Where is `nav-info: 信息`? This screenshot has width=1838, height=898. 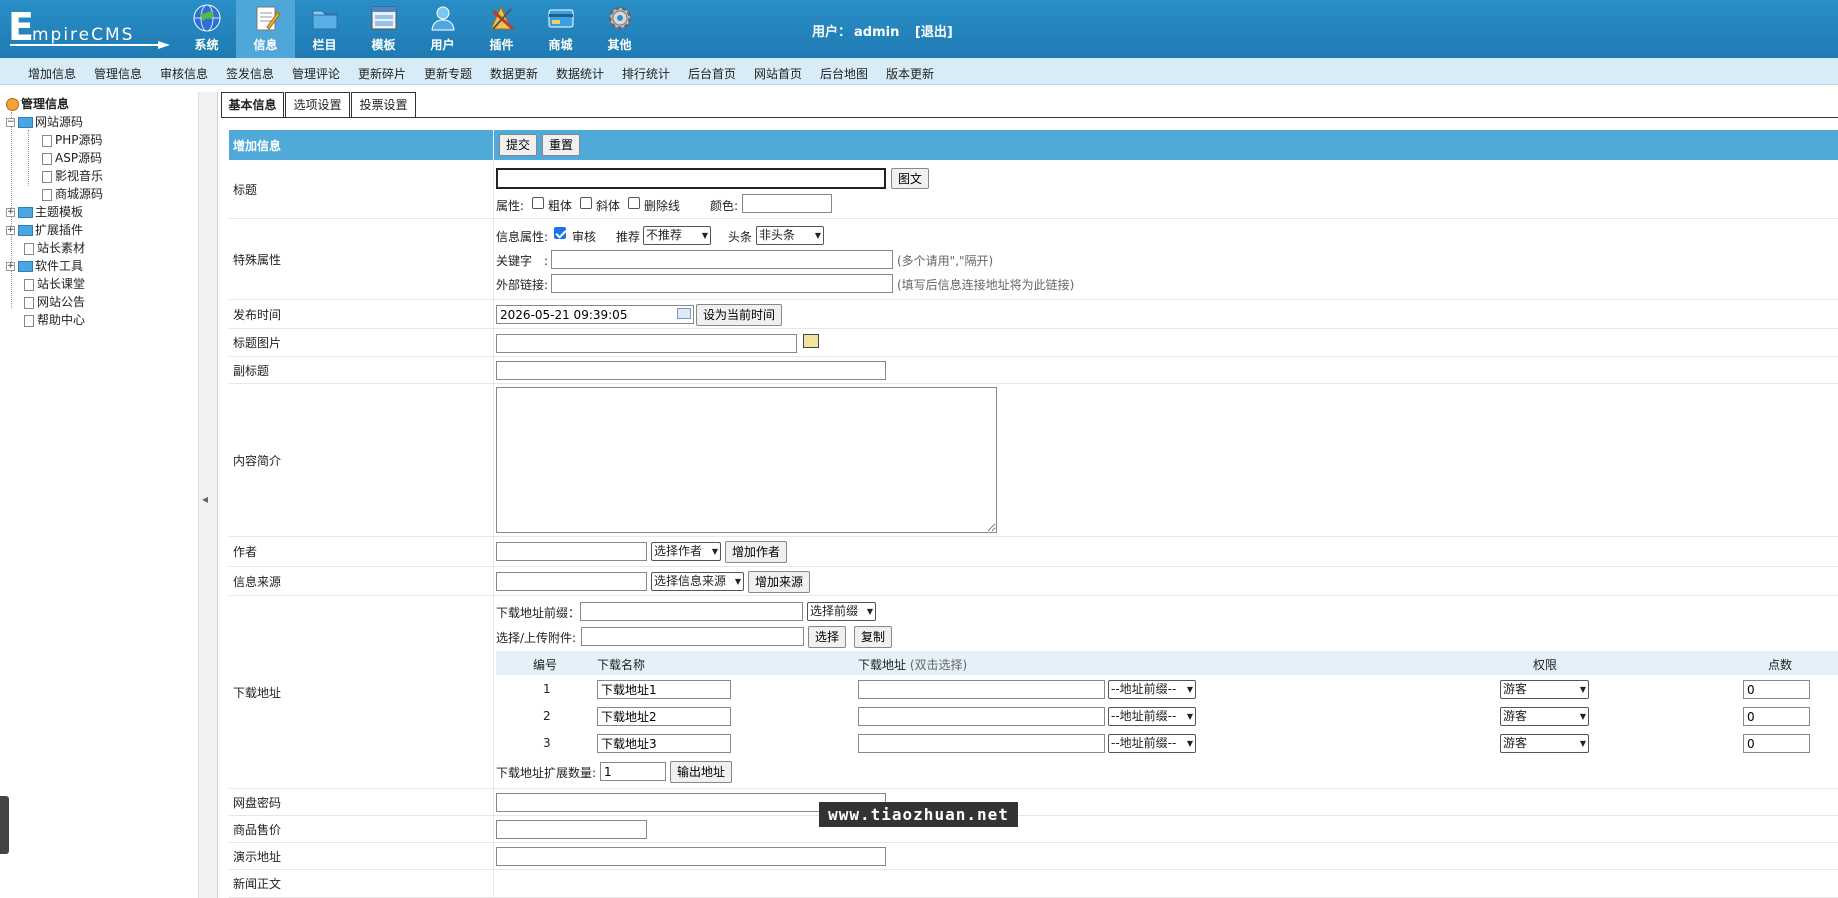
nav-info: 信息 is located at coordinates (265, 29).